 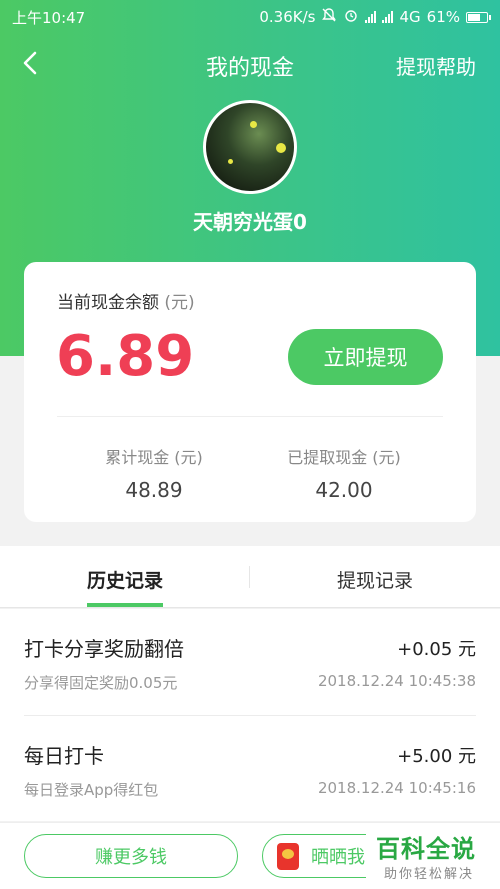 What do you see at coordinates (396, 788) in the screenshot?
I see `record-time: 2018.12.24 10:45:16` at bounding box center [396, 788].